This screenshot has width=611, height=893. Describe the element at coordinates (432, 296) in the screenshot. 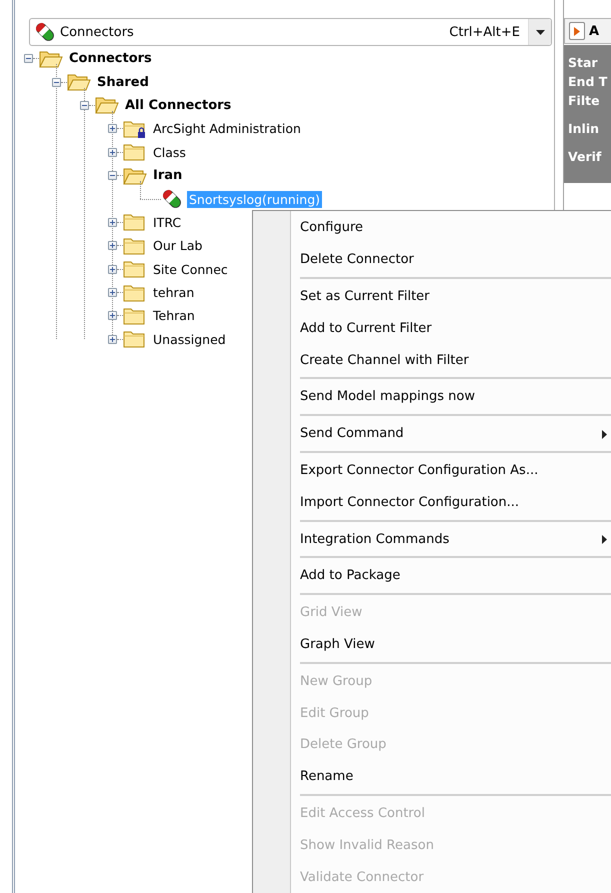

I see `menu-item: Set as Current Filter` at that location.